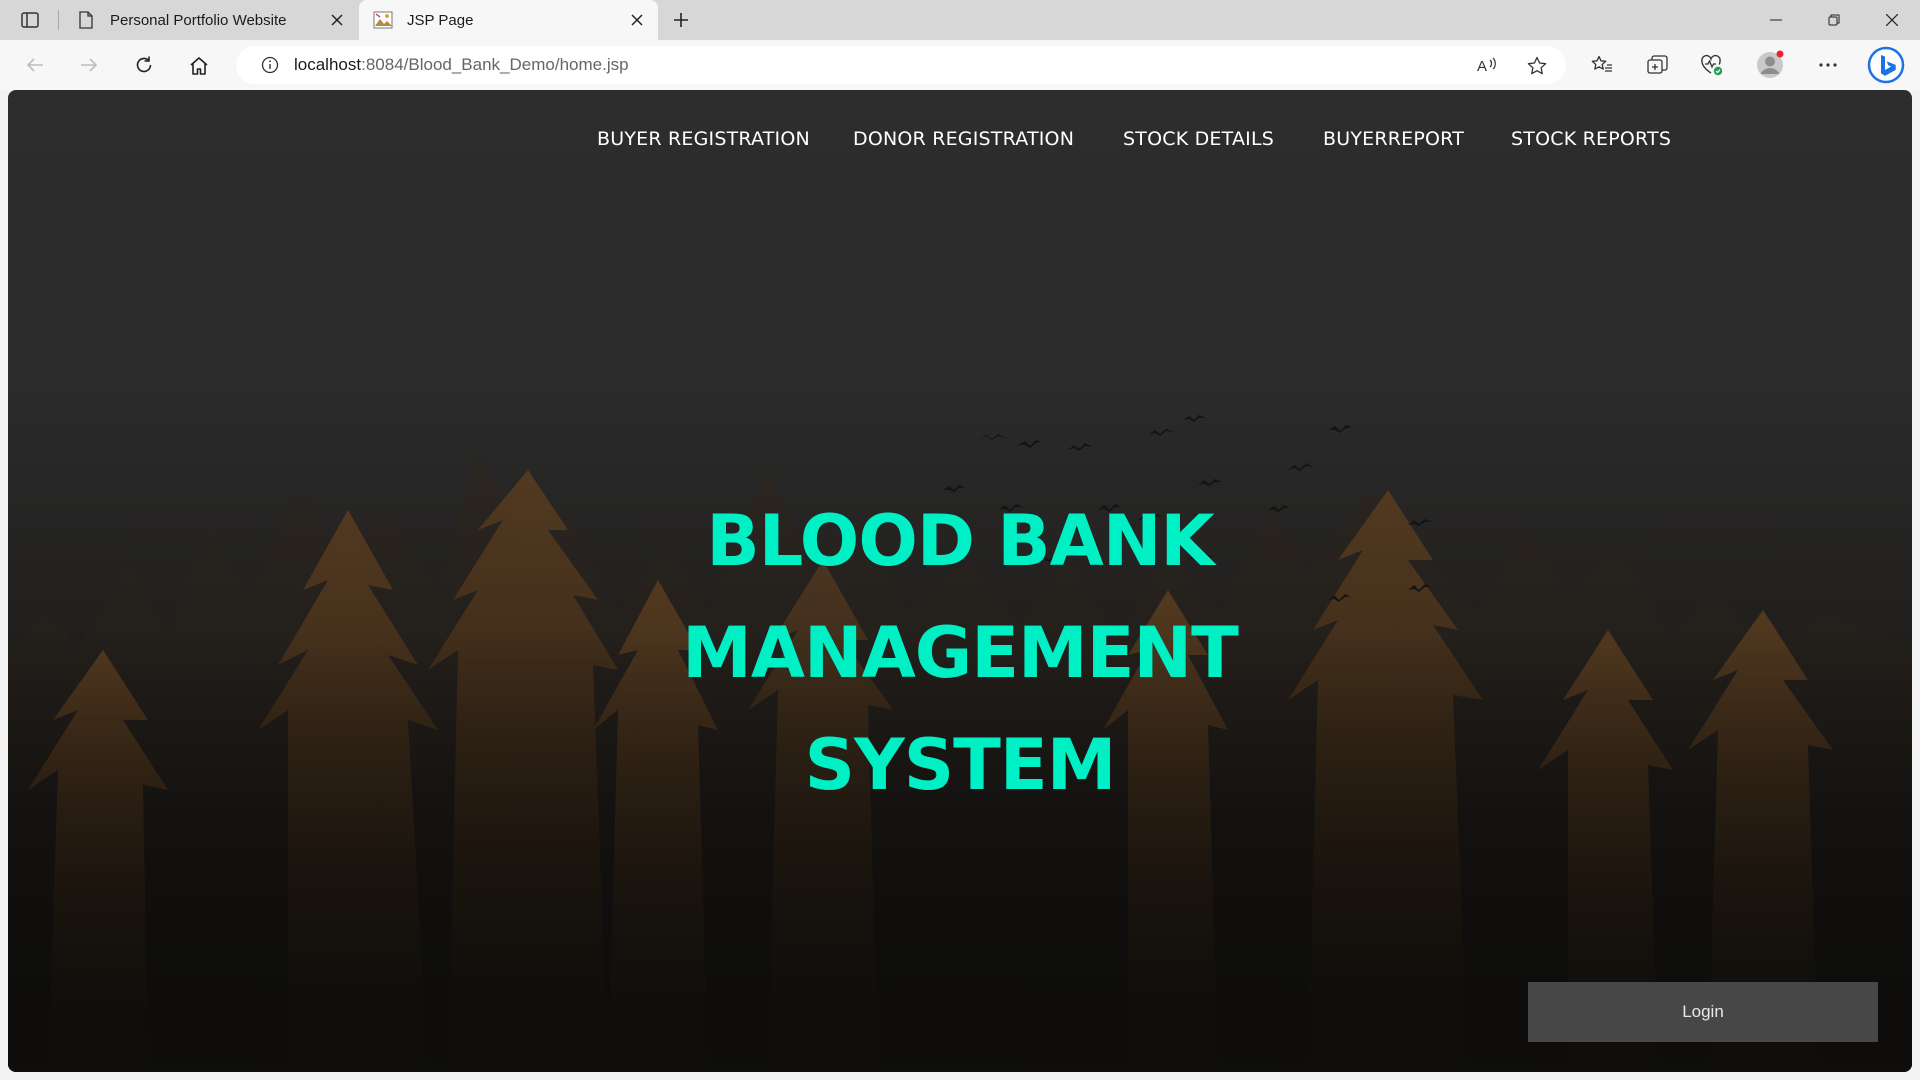 This screenshot has width=1920, height=1080. Describe the element at coordinates (495, 64) in the screenshot. I see `url-path: :8084/Blood_Bank_Demo/home.jsp` at that location.